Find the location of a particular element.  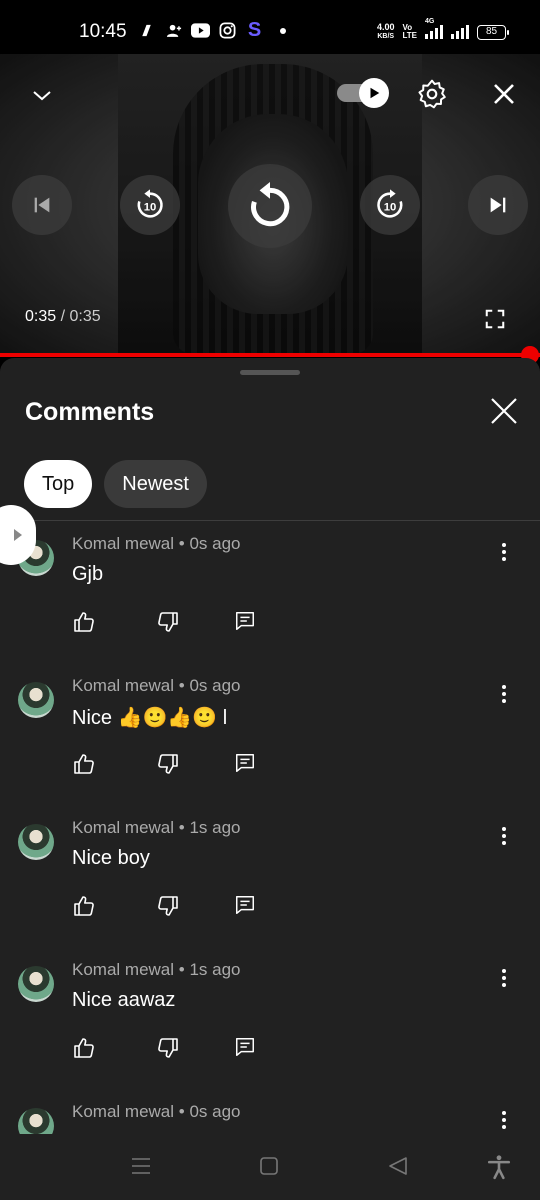

fullscreen-button is located at coordinates (495, 319).